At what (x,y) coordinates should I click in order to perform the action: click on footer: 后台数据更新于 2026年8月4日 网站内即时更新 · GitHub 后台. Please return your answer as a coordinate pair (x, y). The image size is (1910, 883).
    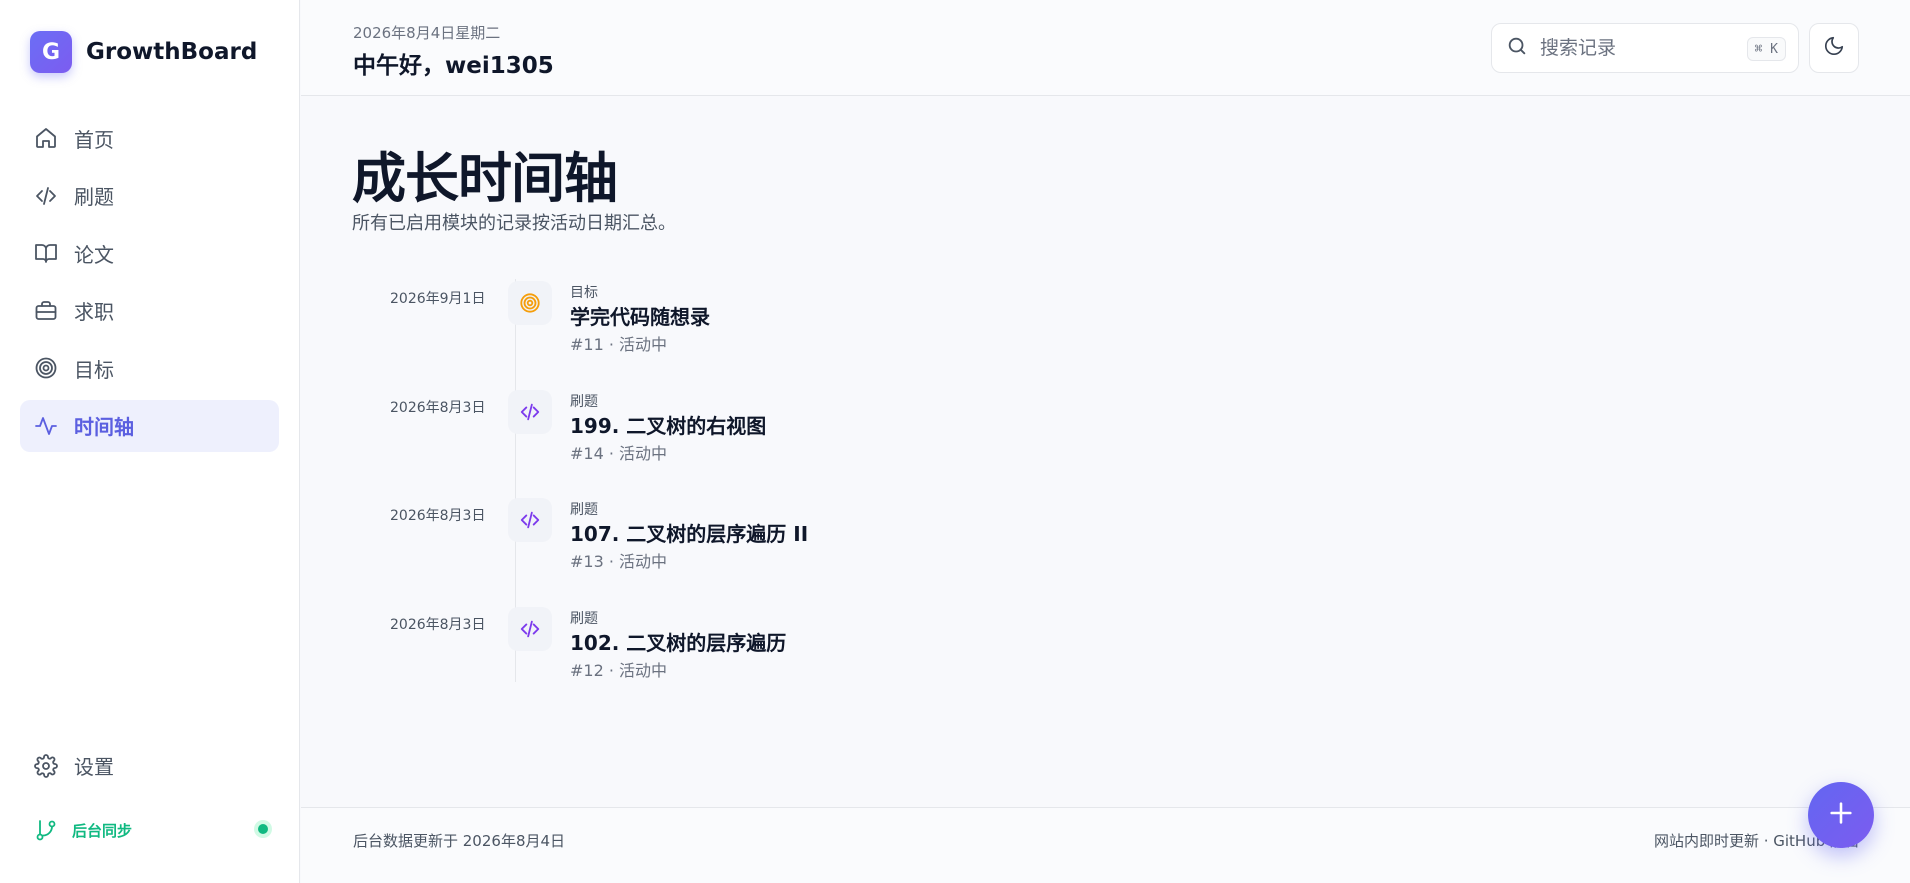
    Looking at the image, I should click on (1105, 845).